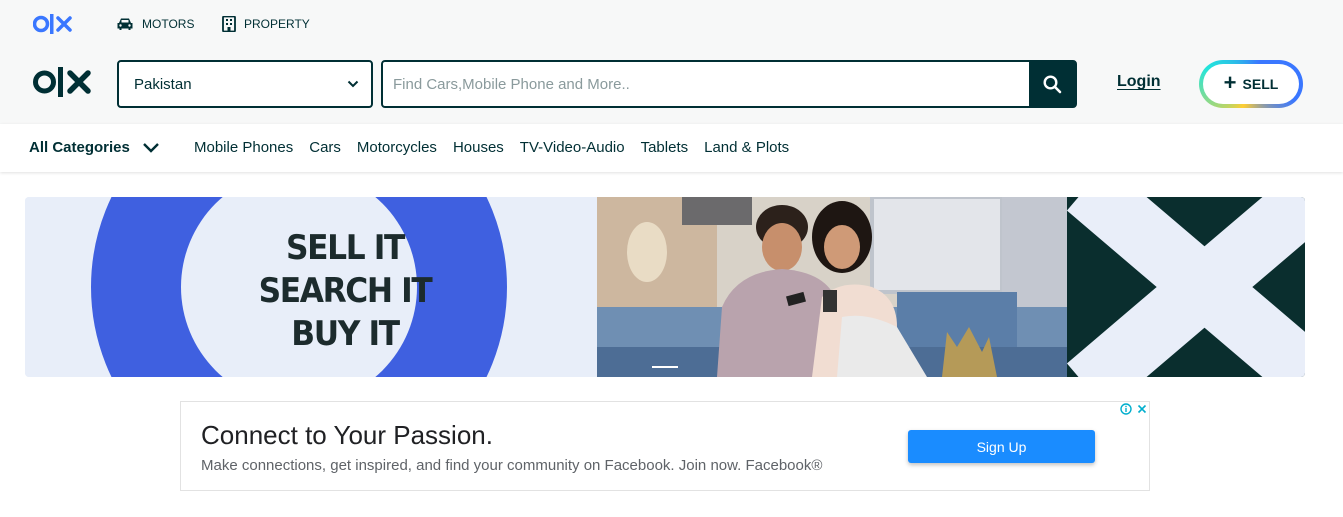  What do you see at coordinates (168, 24) in the screenshot?
I see `motors-label: MOTORS` at bounding box center [168, 24].